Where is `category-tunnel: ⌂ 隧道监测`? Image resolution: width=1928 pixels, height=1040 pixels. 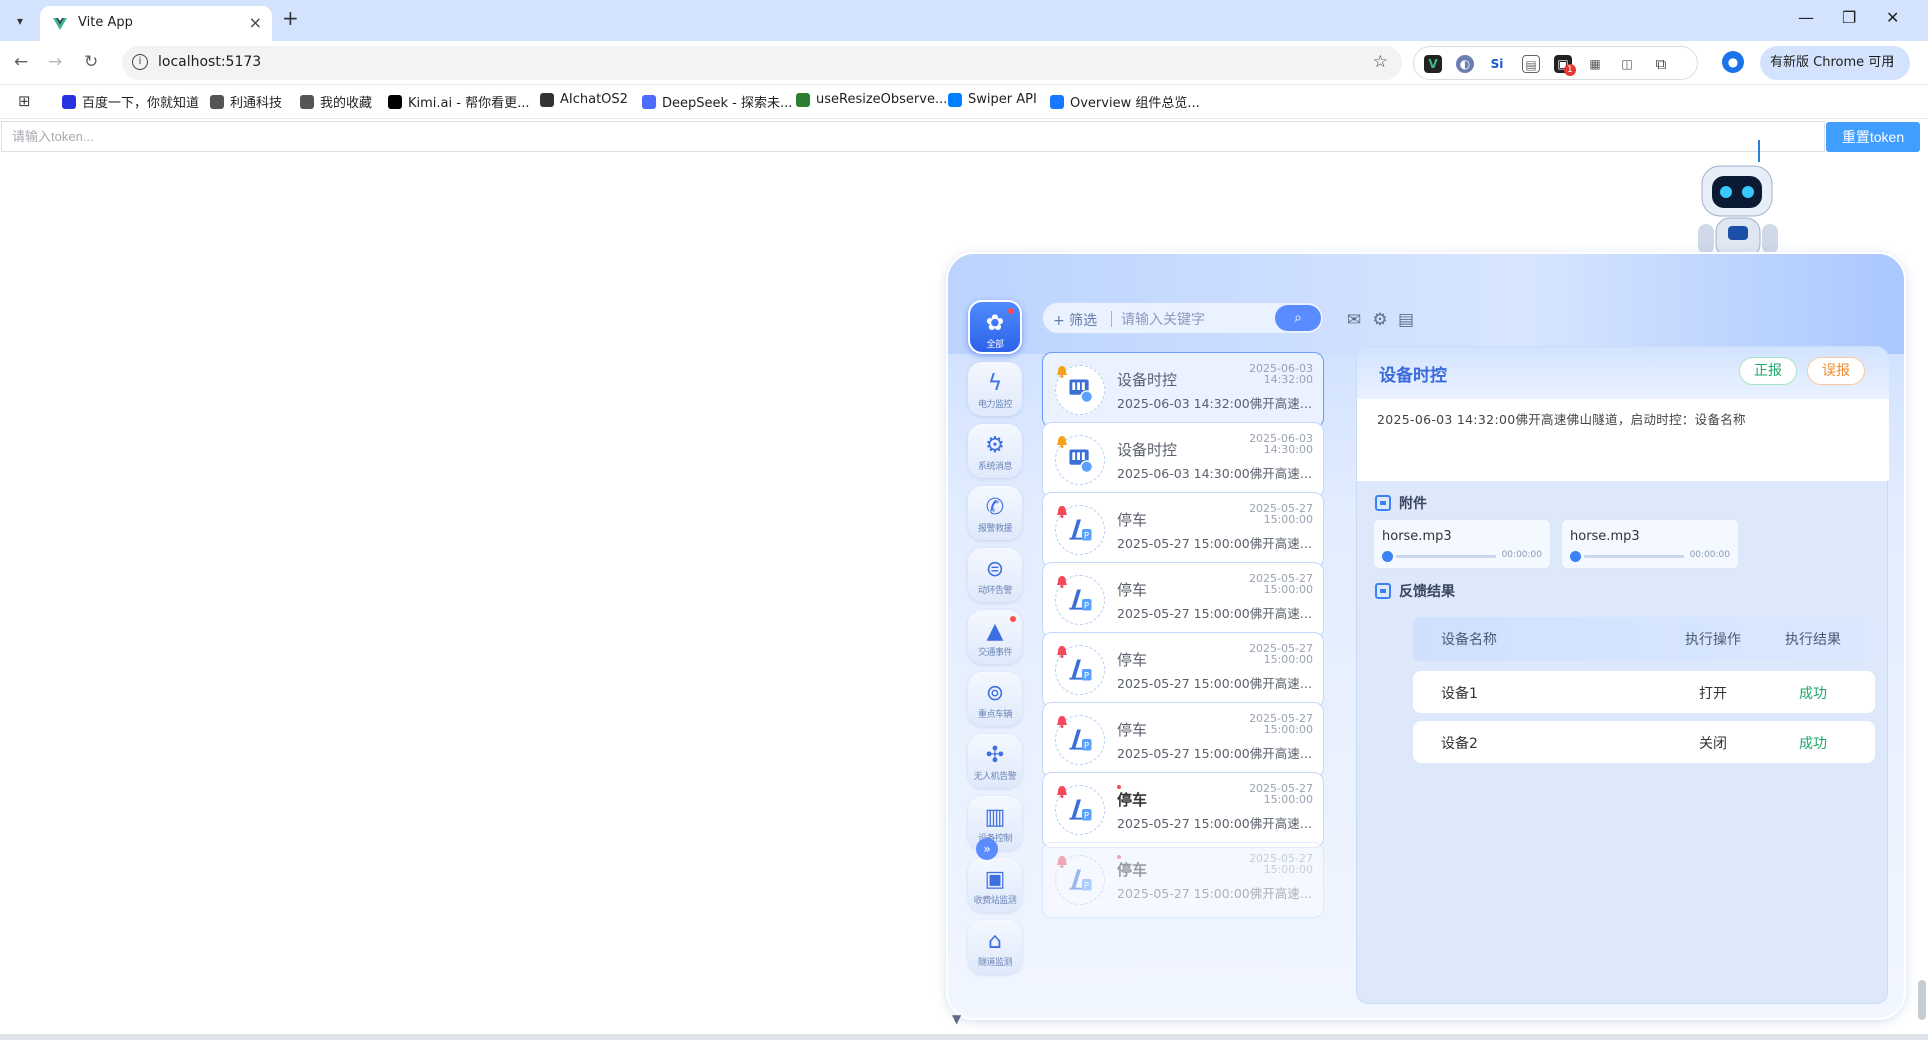 category-tunnel: ⌂ 隧道监测 is located at coordinates (995, 947).